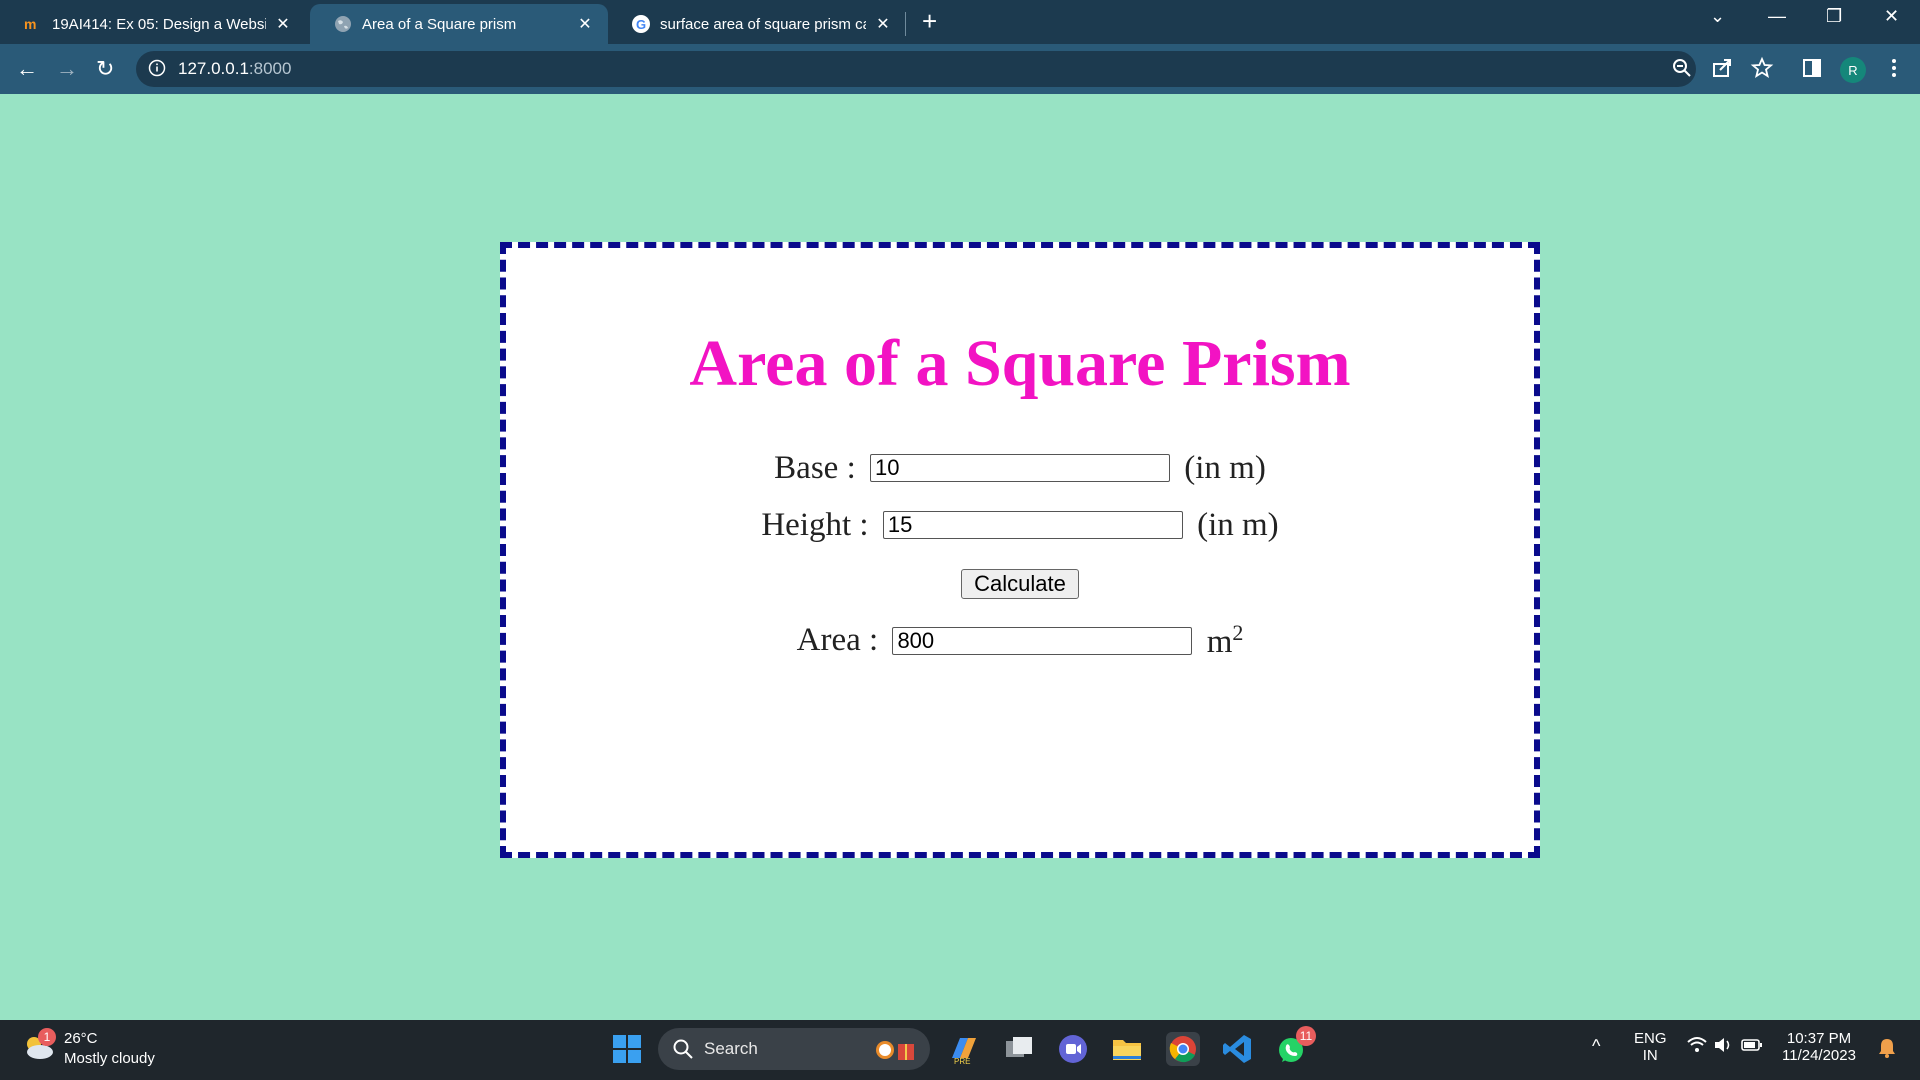 The height and width of the screenshot is (1080, 1920). I want to click on calculate-row: Calculate, so click(1020, 581).